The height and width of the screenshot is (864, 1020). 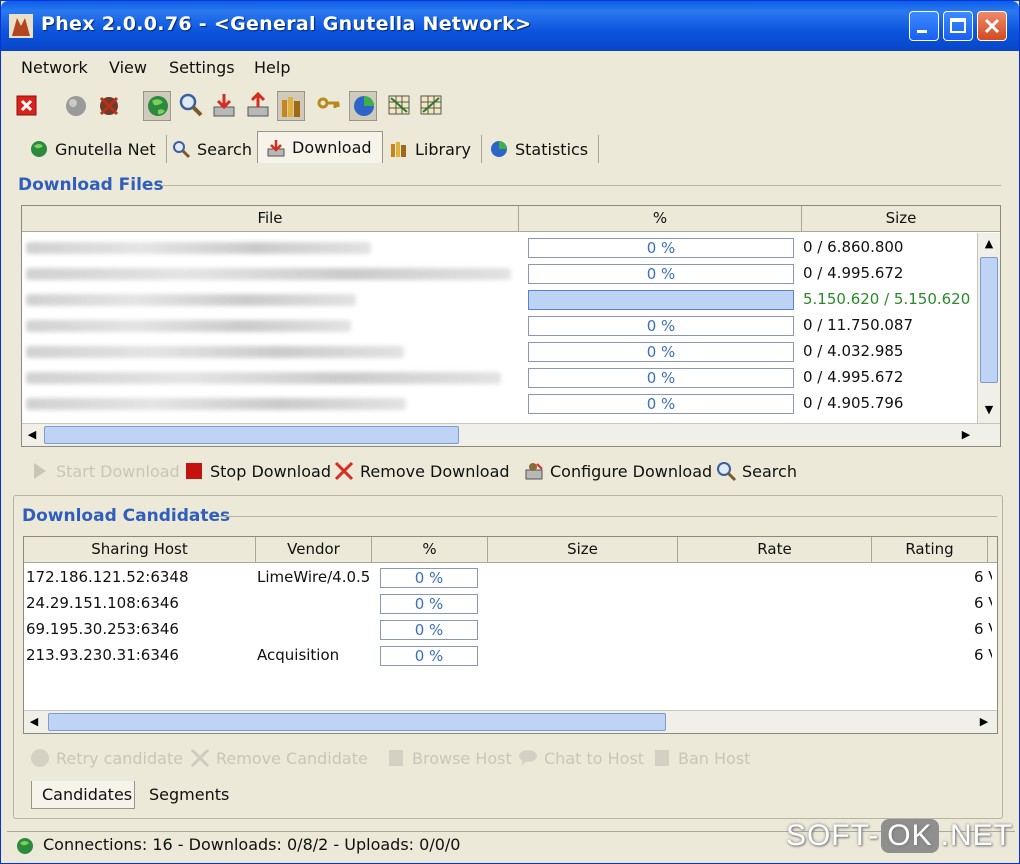 What do you see at coordinates (528, 758) in the screenshot?
I see `chat-icon` at bounding box center [528, 758].